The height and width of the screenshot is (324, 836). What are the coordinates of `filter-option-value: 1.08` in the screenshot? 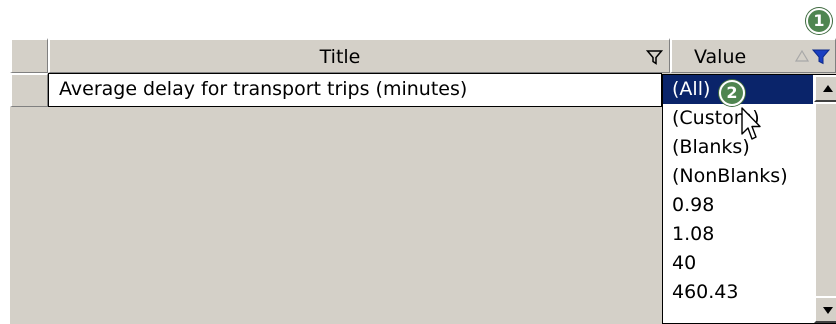 It's located at (738, 234).